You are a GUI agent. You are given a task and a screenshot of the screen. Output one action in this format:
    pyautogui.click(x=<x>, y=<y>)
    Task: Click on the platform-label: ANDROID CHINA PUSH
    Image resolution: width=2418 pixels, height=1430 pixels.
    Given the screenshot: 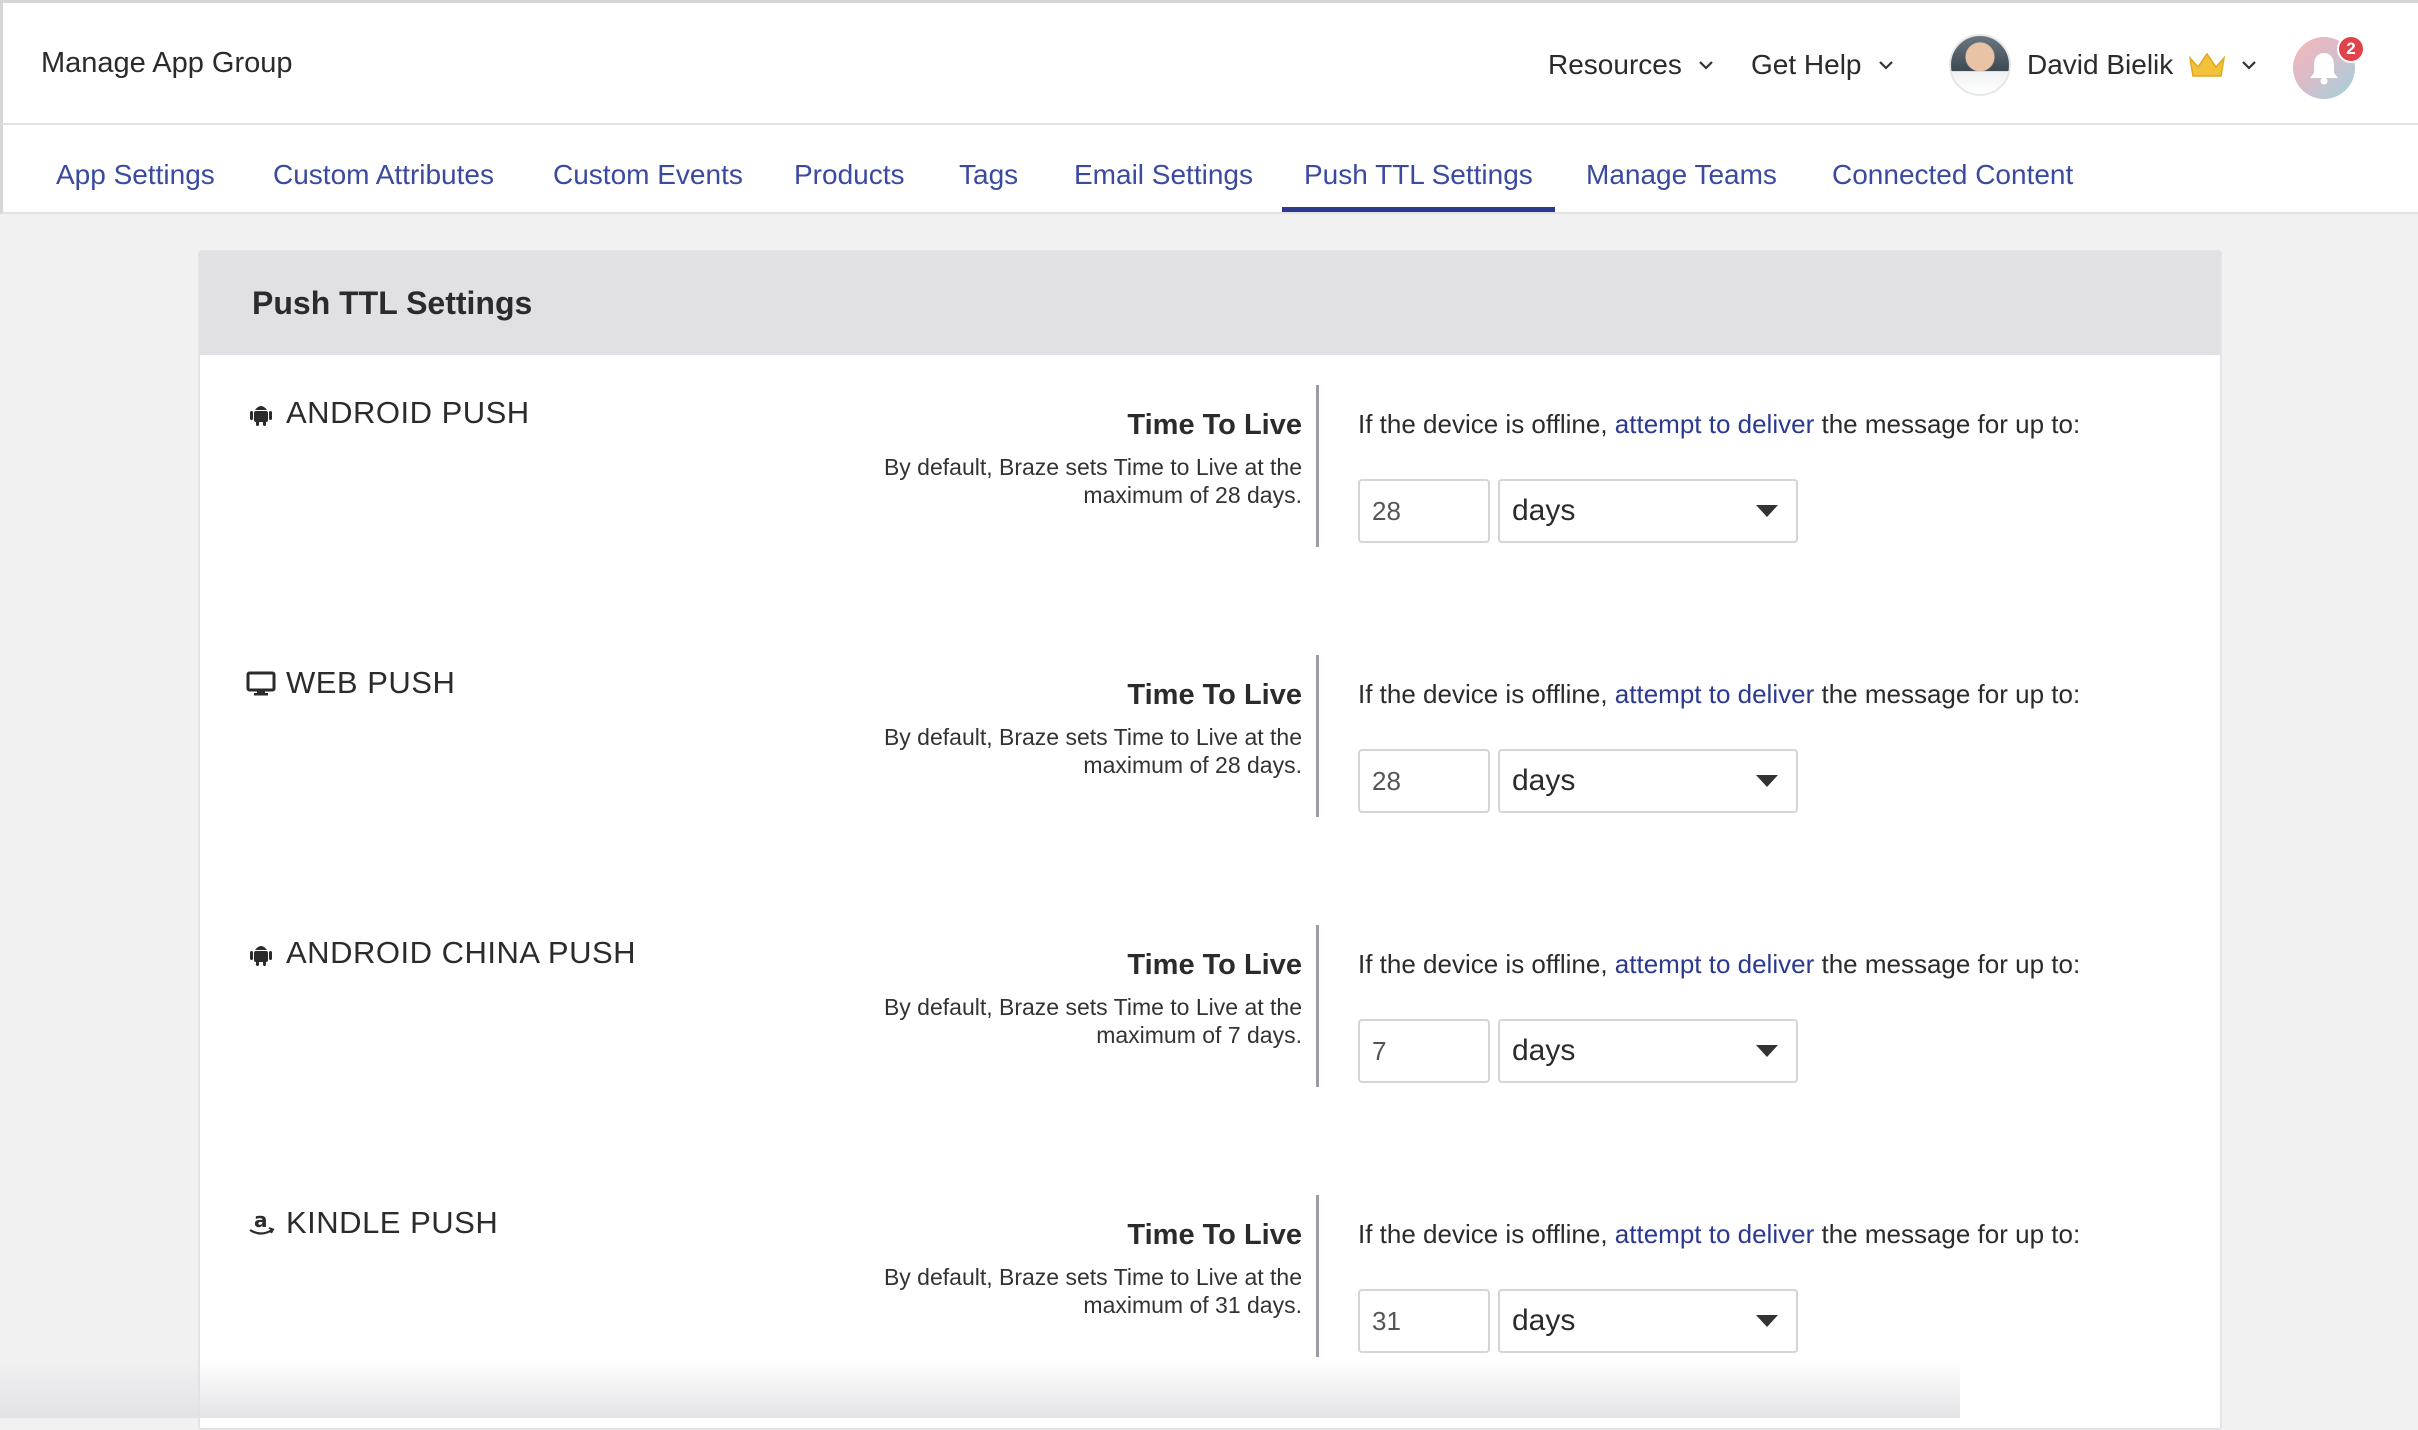 What is the action you would take?
    pyautogui.click(x=441, y=953)
    